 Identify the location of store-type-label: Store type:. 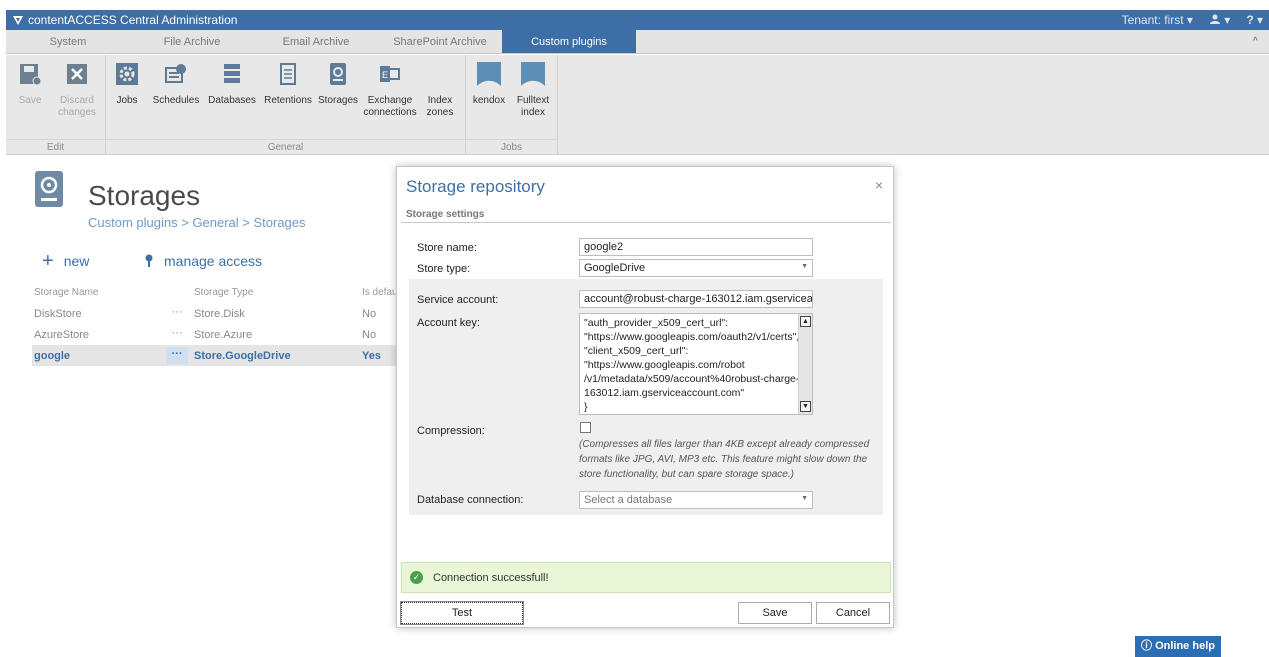
(444, 269).